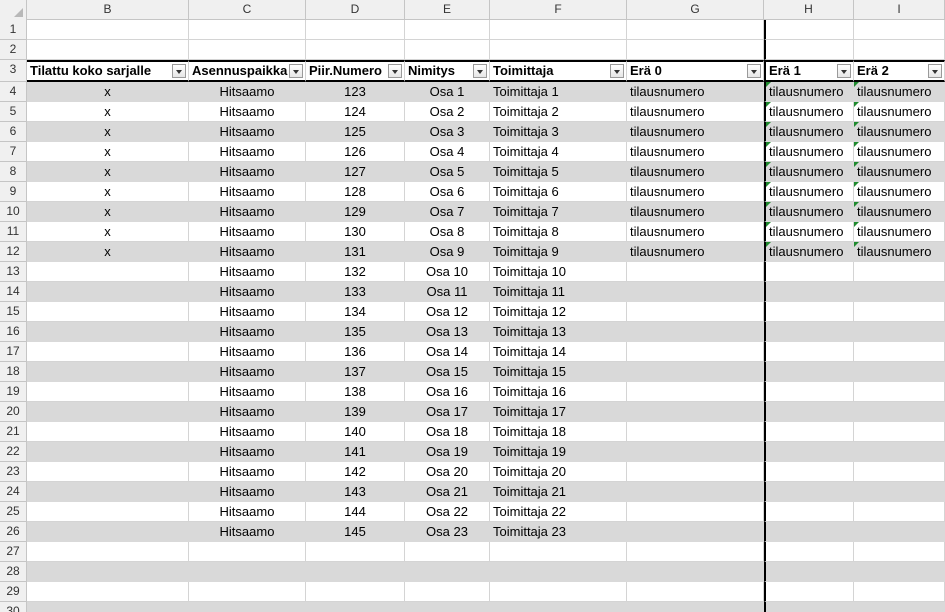 The height and width of the screenshot is (612, 945). Describe the element at coordinates (355, 472) in the screenshot. I see `cell: 142` at that location.